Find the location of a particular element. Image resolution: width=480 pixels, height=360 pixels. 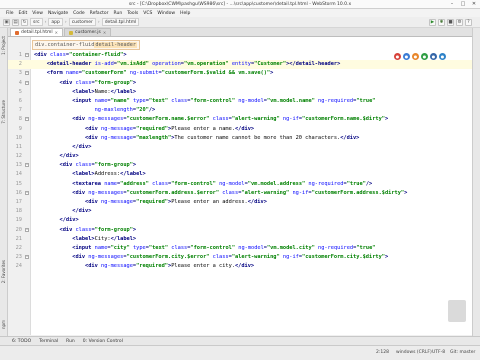

menu-navigate: Navigate is located at coordinates (58, 13).